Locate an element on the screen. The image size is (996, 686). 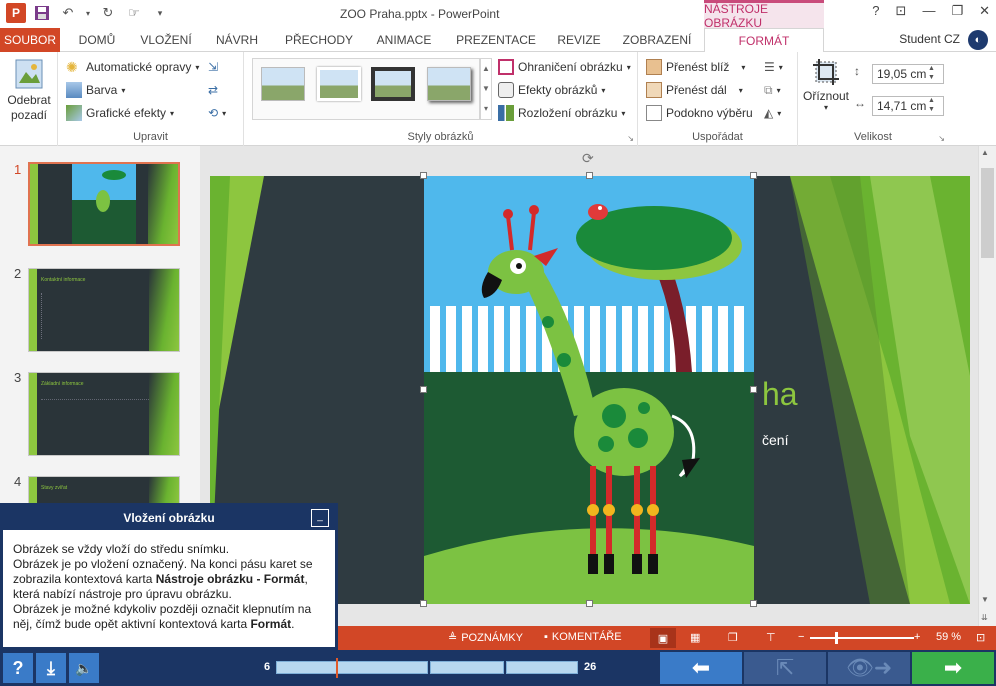
close-icon: ✕ is located at coordinates (984, 11).